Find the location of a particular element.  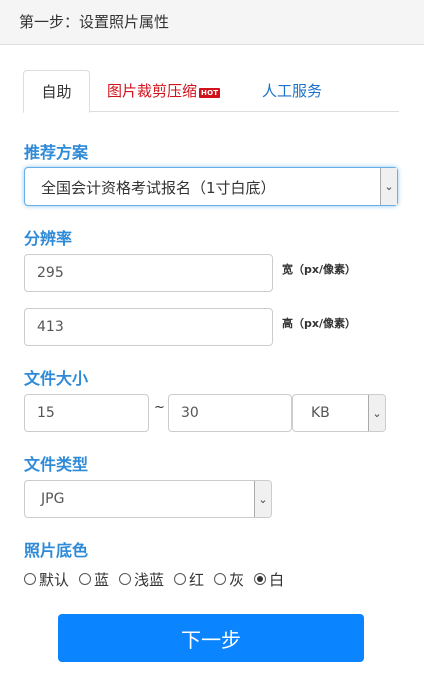

recommend-select-value: 全国会计资格考试报名（1寸白底） is located at coordinates (158, 188).